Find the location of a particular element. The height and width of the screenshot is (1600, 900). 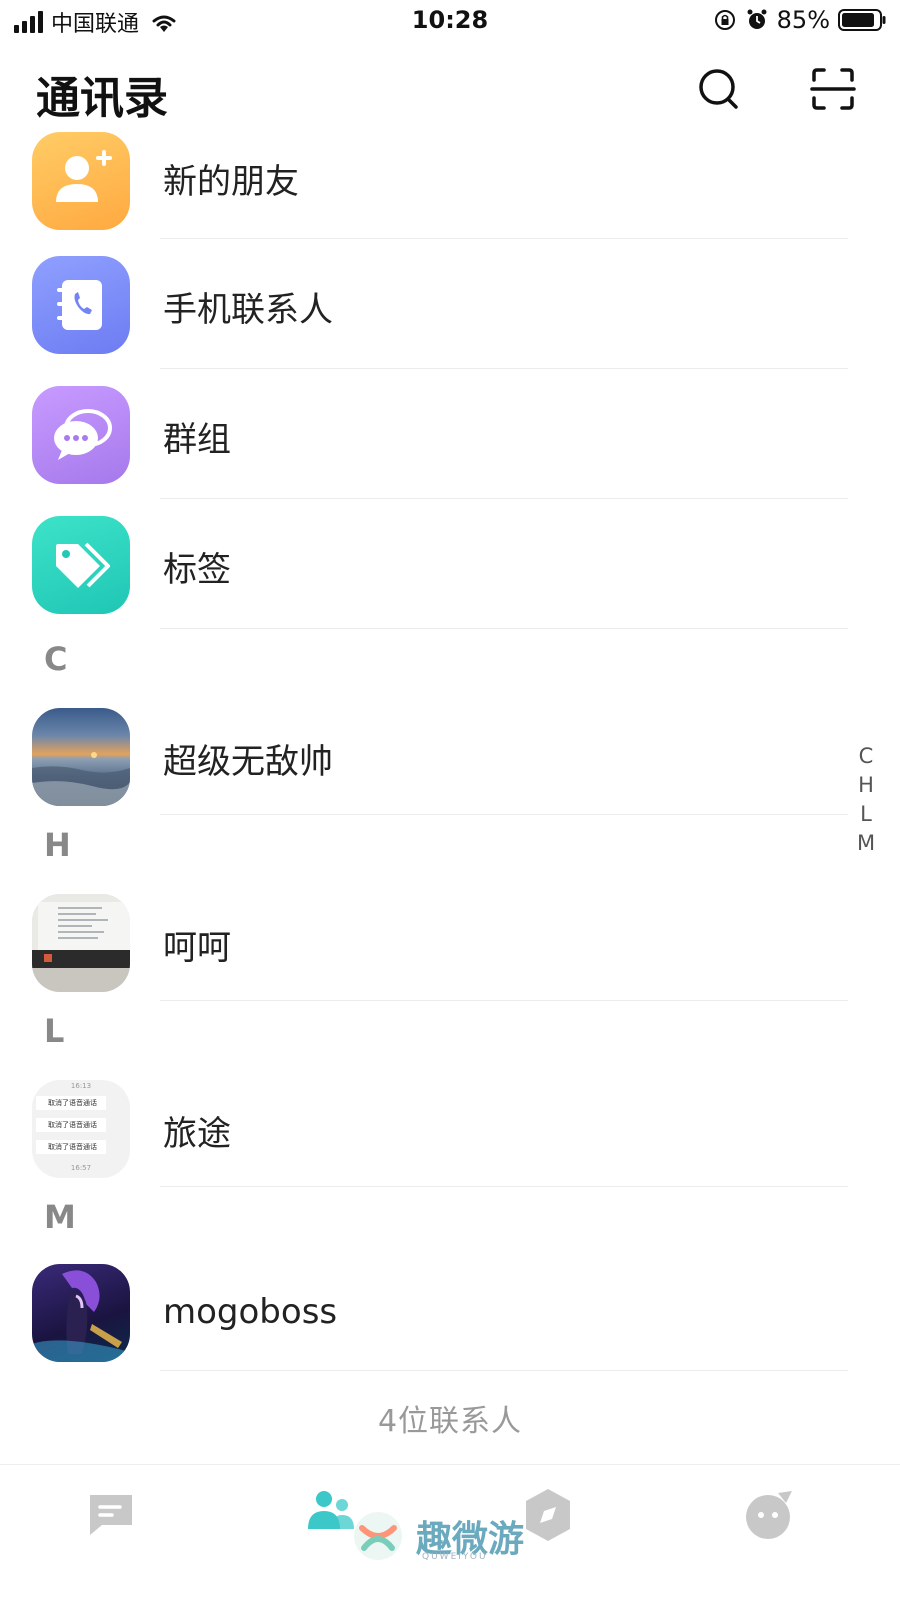

avatar: 16:13 取消了语音通话 取消了语音通话 取消了语音通话 16:57 is located at coordinates (81, 1129).